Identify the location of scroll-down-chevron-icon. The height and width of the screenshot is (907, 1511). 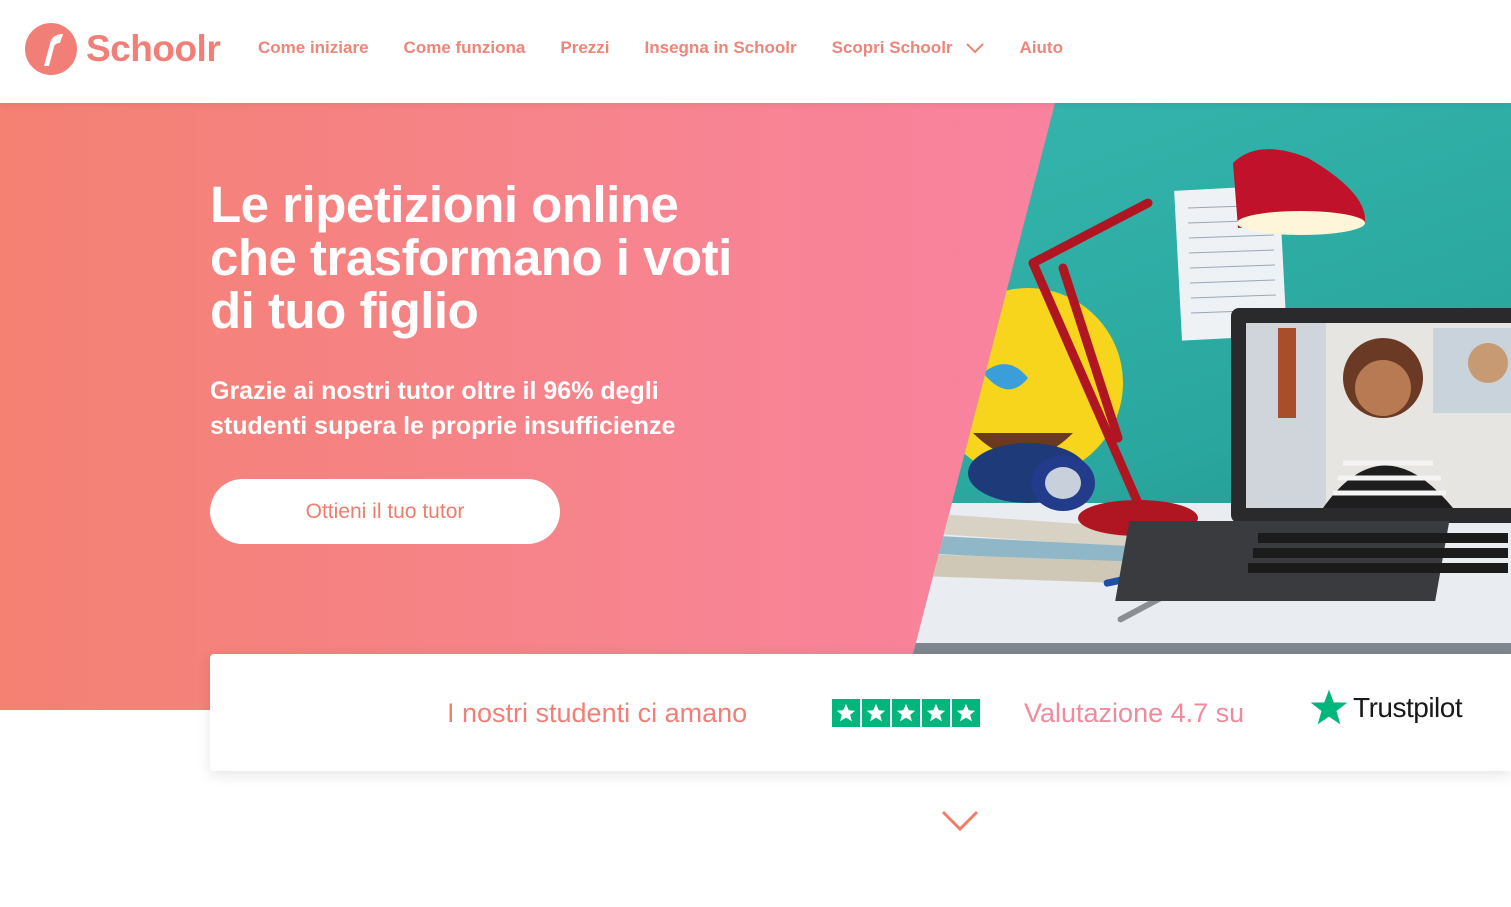
(960, 821).